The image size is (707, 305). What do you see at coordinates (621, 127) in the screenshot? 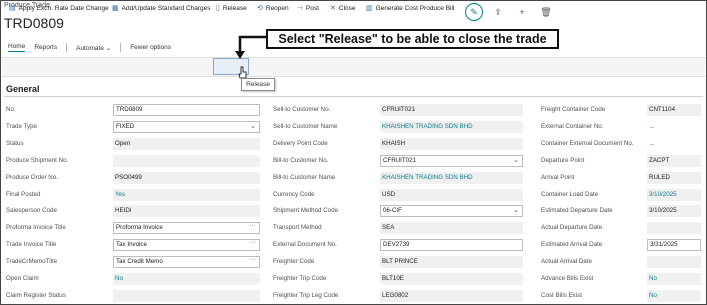
I see `field-row: External Container No. _` at bounding box center [621, 127].